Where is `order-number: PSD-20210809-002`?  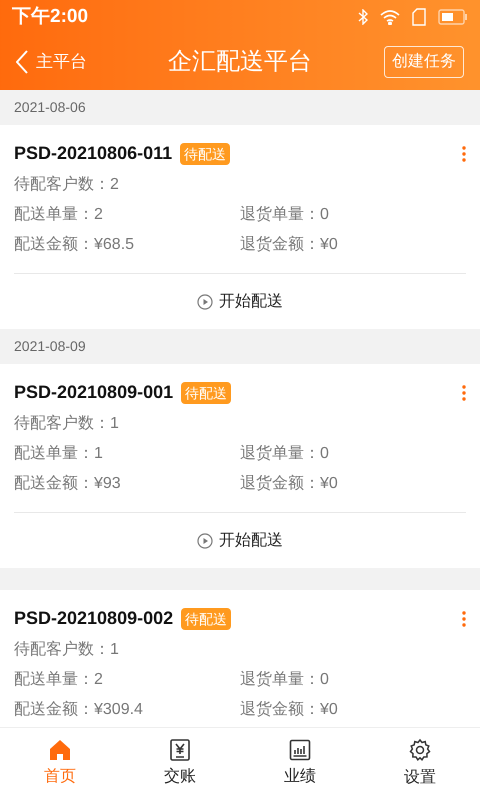 order-number: PSD-20210809-002 is located at coordinates (94, 618).